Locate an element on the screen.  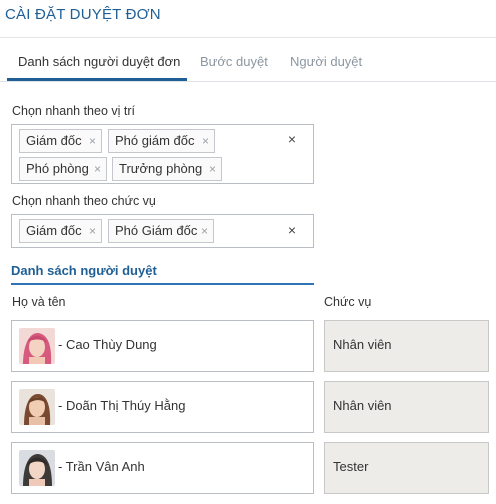
tag-item: Phó phòng × is located at coordinates (63, 169).